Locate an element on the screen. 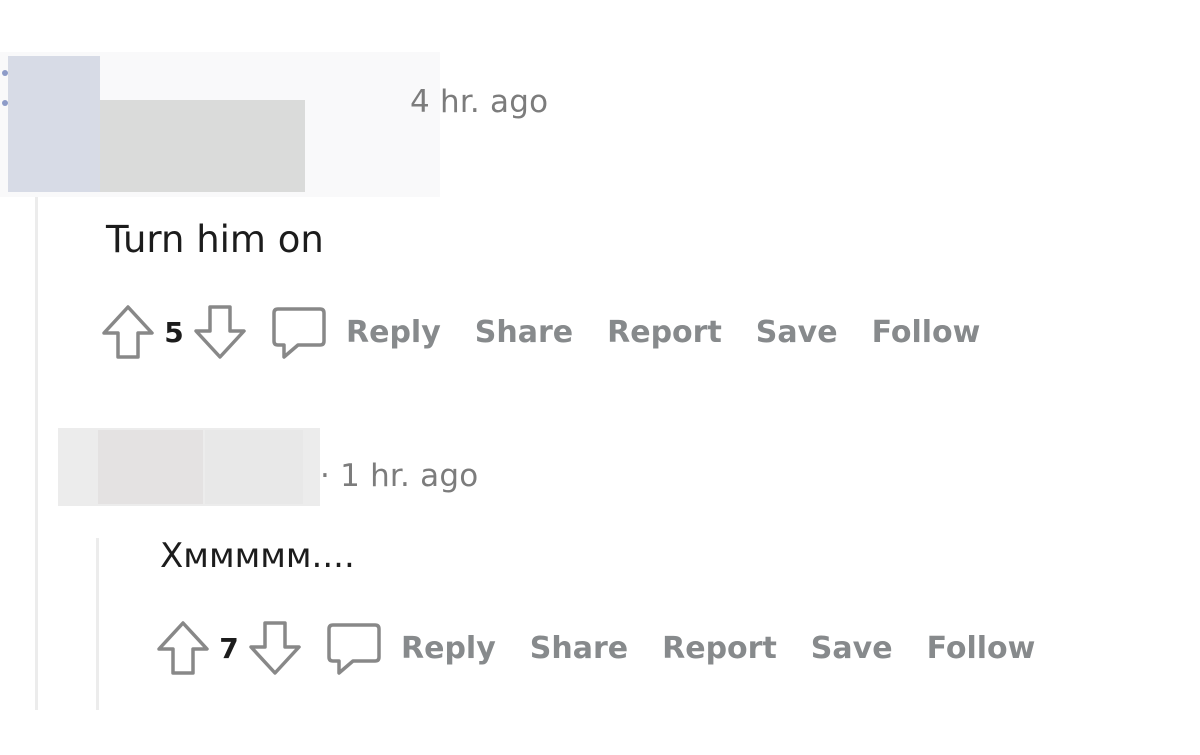  comment-timestamp: · 1 hr. ago is located at coordinates (399, 476).